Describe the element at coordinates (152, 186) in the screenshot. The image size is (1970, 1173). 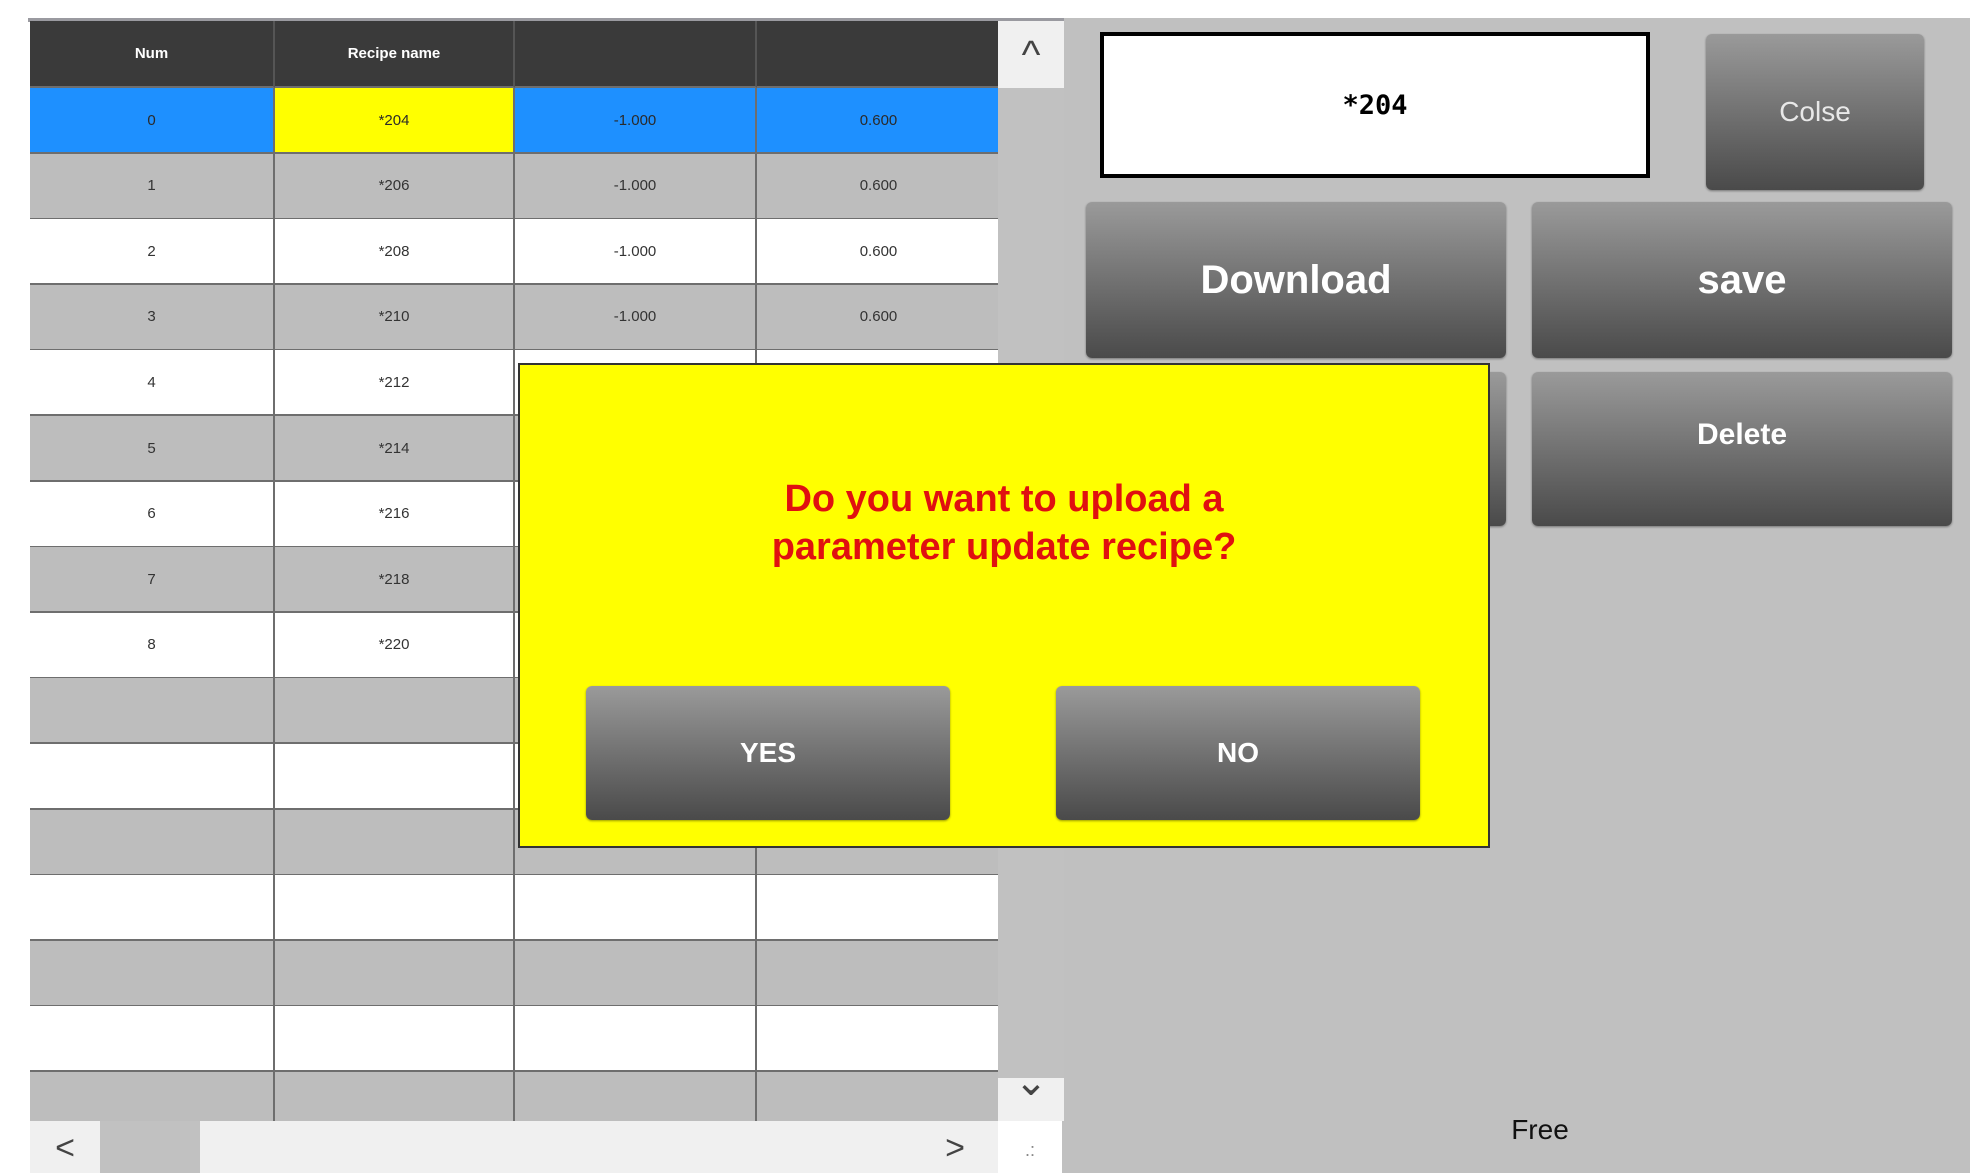
I see `table-cell-num: 1` at that location.